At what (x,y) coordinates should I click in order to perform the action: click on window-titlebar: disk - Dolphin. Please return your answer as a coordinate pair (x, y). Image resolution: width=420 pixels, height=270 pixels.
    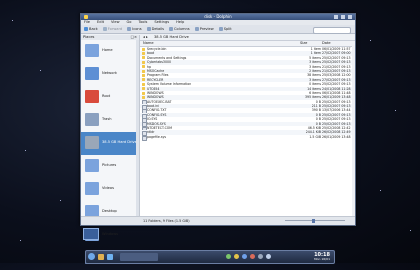
    Looking at the image, I should click on (218, 17).